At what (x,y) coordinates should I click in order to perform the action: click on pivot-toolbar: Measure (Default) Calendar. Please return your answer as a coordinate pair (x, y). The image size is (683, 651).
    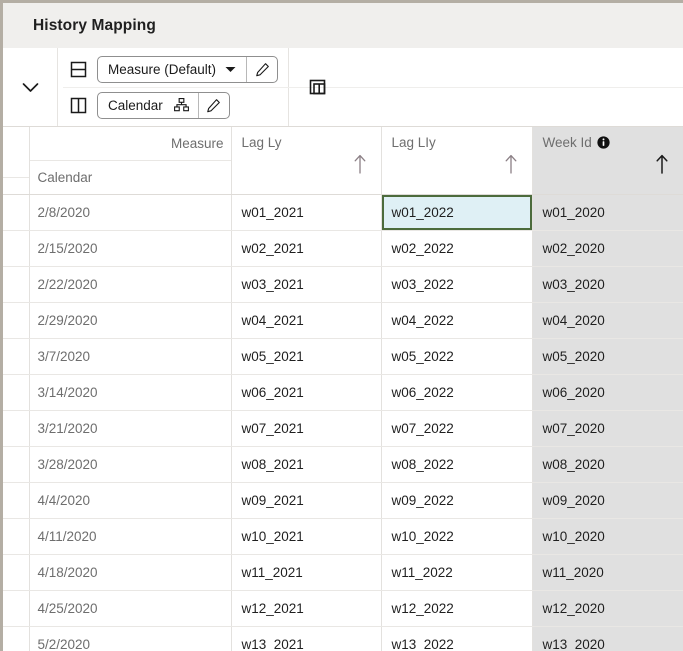
    Looking at the image, I should click on (343, 87).